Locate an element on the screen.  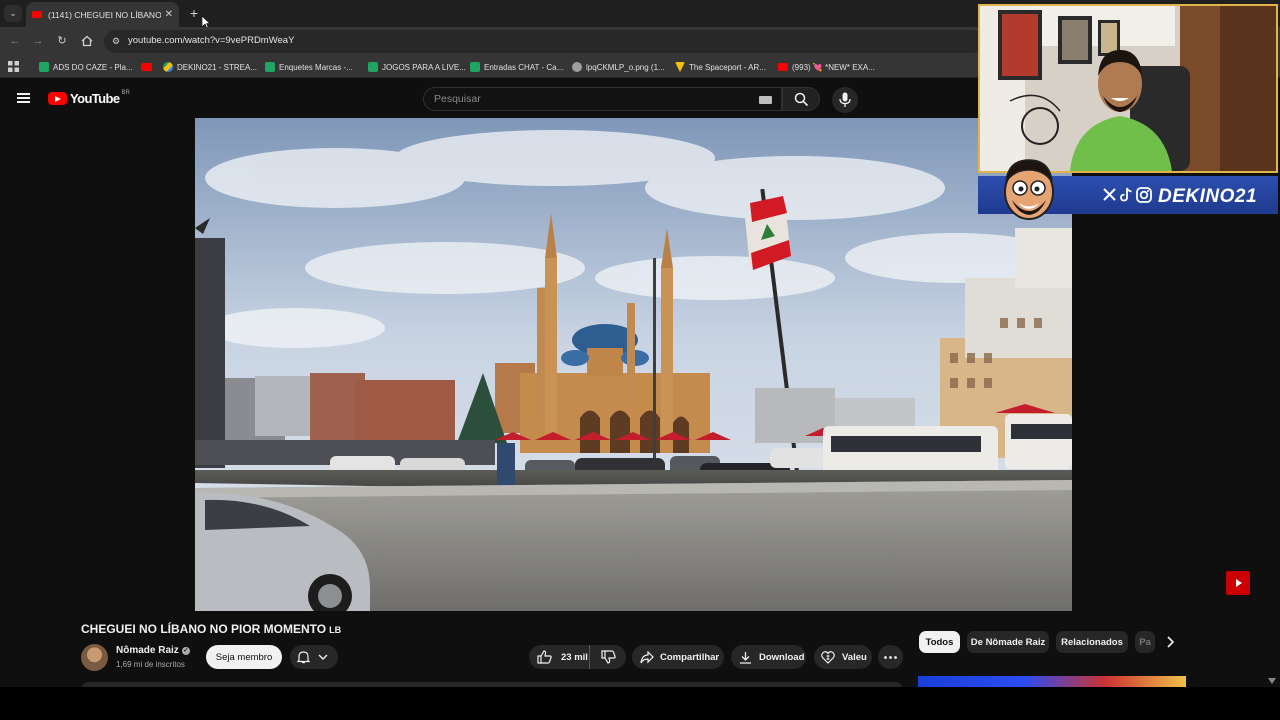
youtube-logo: YouTube BR is located at coordinates (89, 97).